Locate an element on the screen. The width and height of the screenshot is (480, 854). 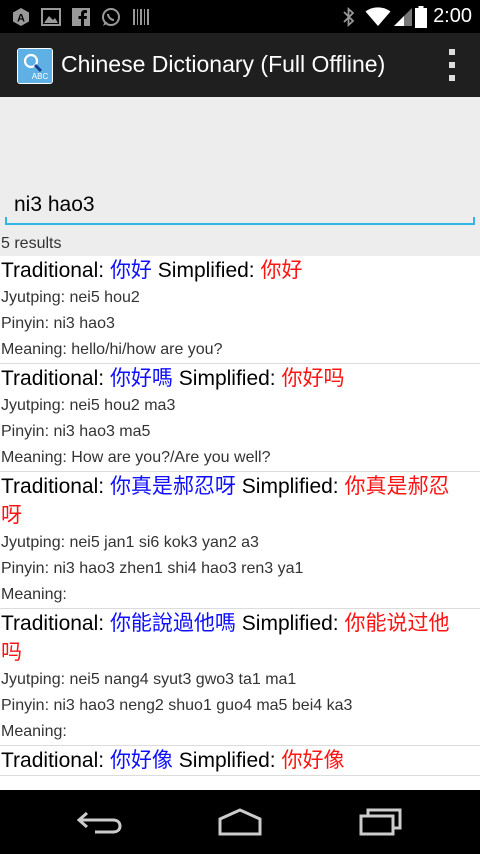
result-jyutping-line: Jyutping: nei5 nang4 syut3 gwo3 ta1 ma1 is located at coordinates (240, 680).